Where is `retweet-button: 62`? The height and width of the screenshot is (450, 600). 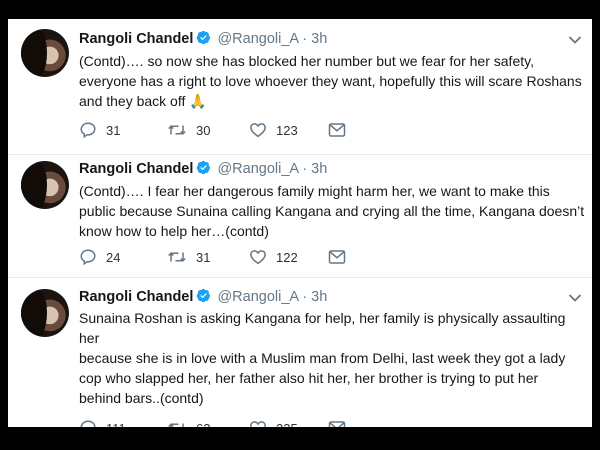
retweet-button: 62 is located at coordinates (188, 422).